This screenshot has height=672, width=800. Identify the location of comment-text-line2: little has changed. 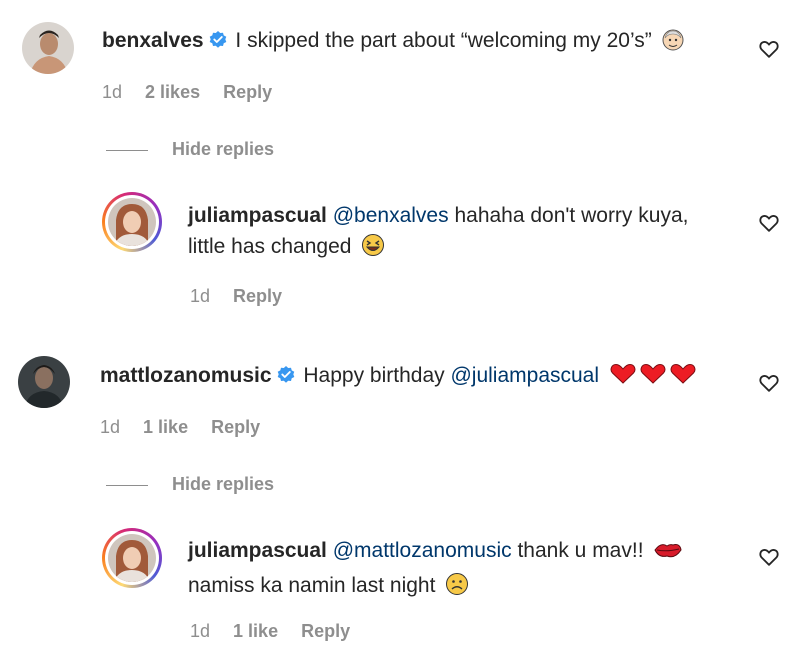
(270, 246).